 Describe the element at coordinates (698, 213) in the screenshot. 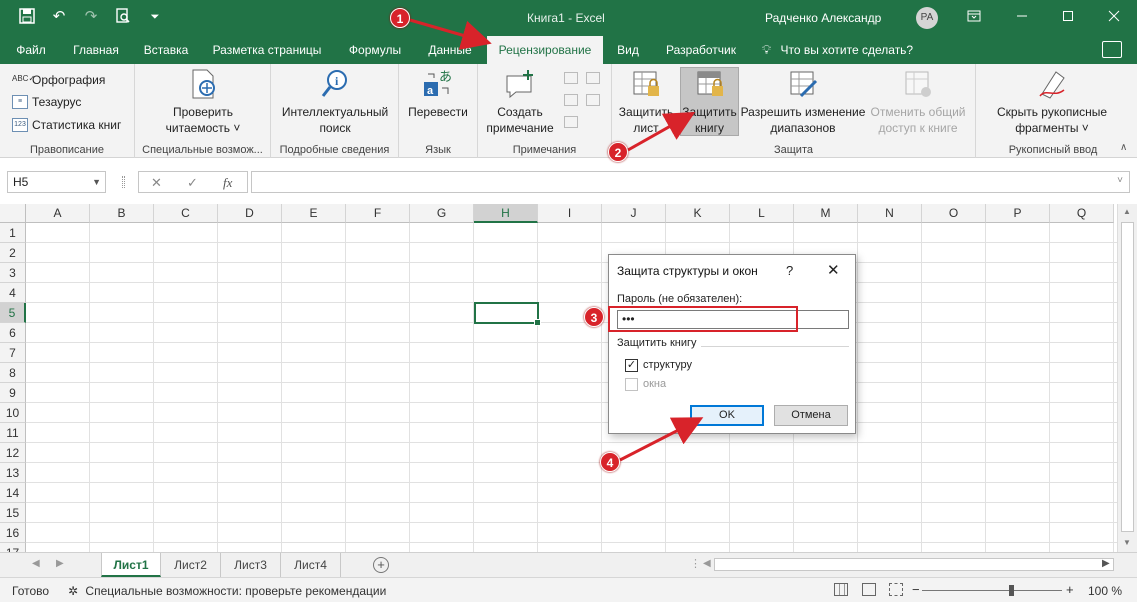

I see `column-header: K` at that location.